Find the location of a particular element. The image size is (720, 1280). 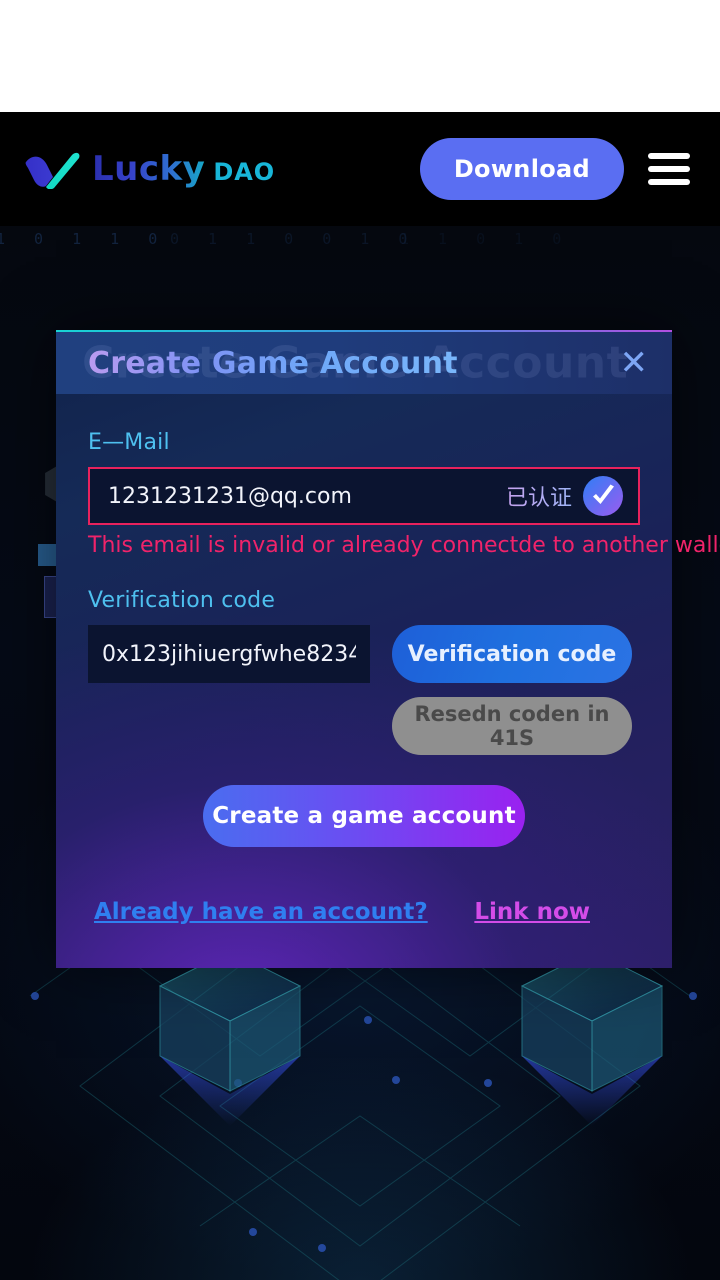

create-game-account-button: Create a game account is located at coordinates (364, 816).